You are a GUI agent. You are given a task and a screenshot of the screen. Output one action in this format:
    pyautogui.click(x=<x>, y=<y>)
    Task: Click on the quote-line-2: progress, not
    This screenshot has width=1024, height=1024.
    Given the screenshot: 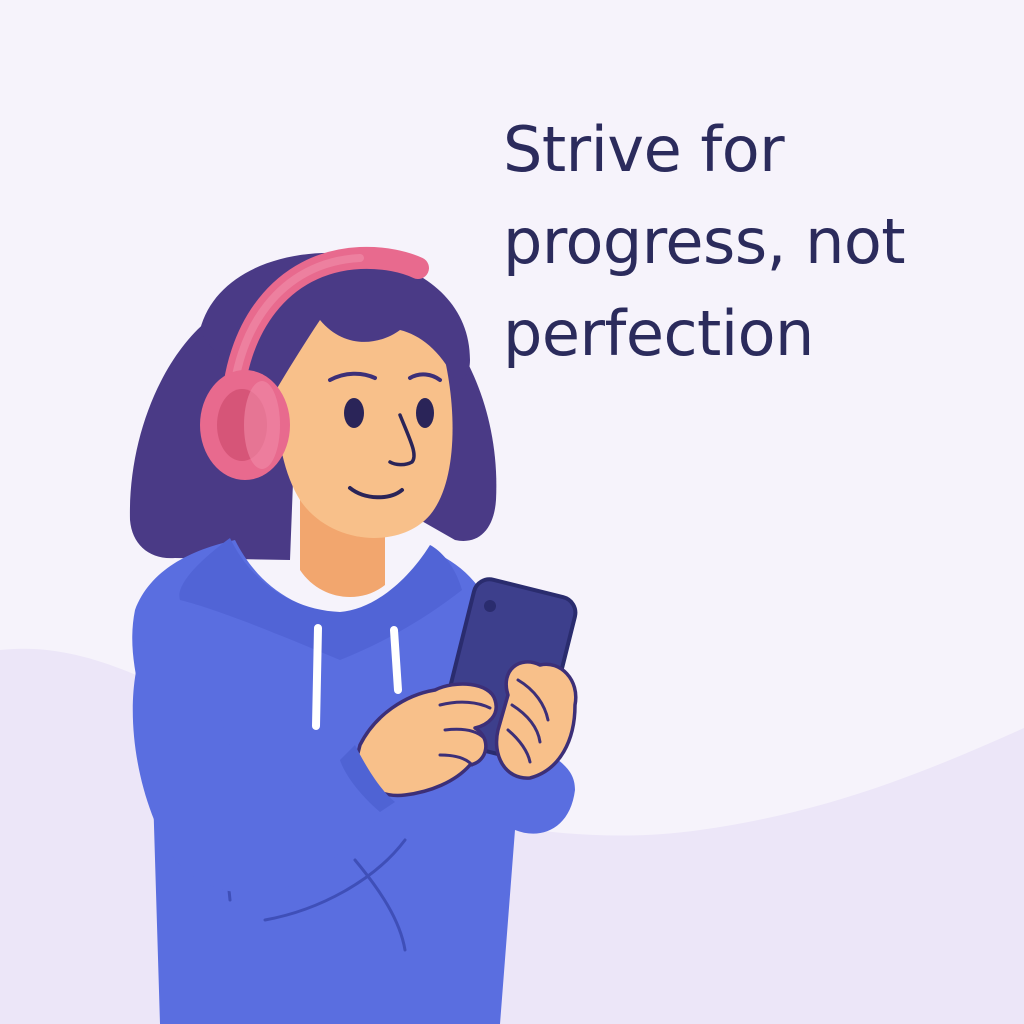 What is the action you would take?
    pyautogui.click(x=704, y=241)
    